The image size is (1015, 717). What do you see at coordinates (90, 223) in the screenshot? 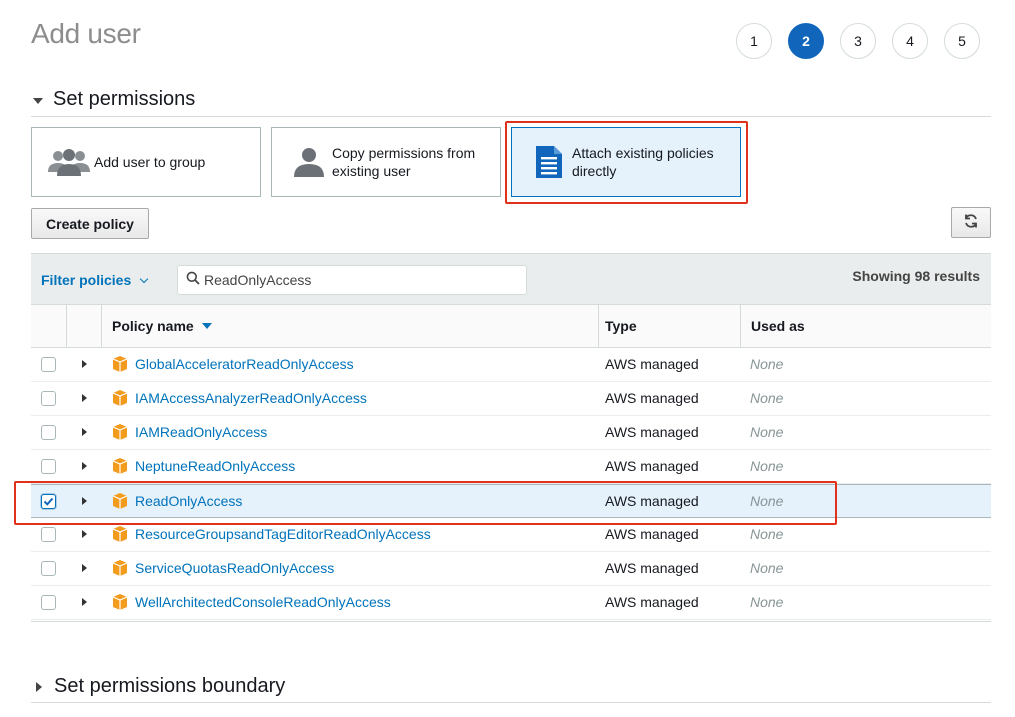
I see `create-policy-button: Create policy` at bounding box center [90, 223].